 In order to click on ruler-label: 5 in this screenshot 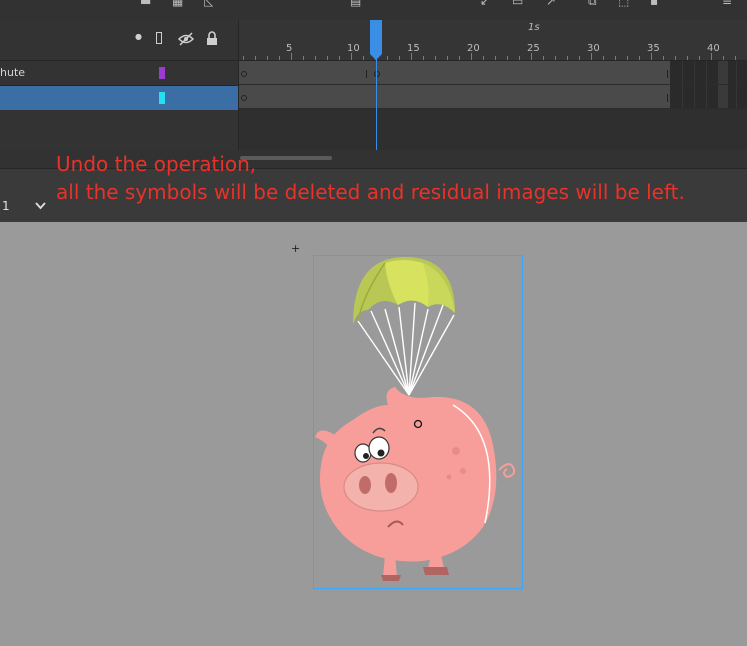, I will do `click(289, 48)`.